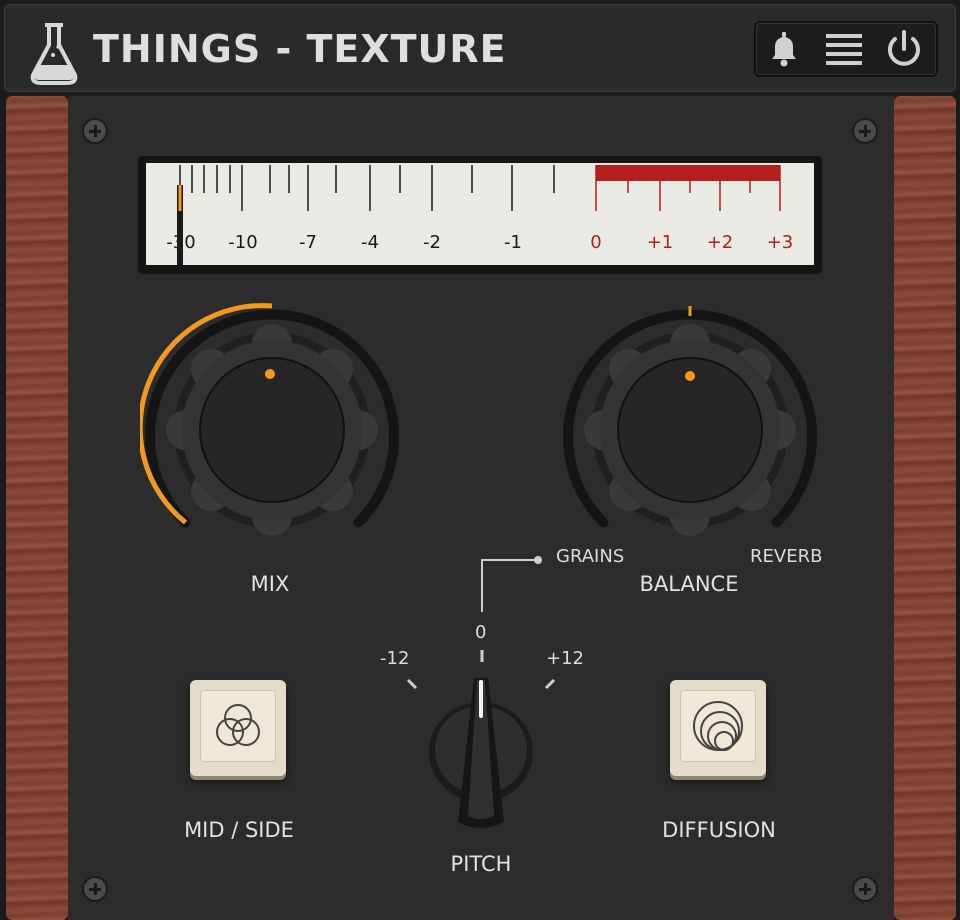 The width and height of the screenshot is (960, 920). What do you see at coordinates (239, 830) in the screenshot?
I see `mid-side-label: MID / SIDE` at bounding box center [239, 830].